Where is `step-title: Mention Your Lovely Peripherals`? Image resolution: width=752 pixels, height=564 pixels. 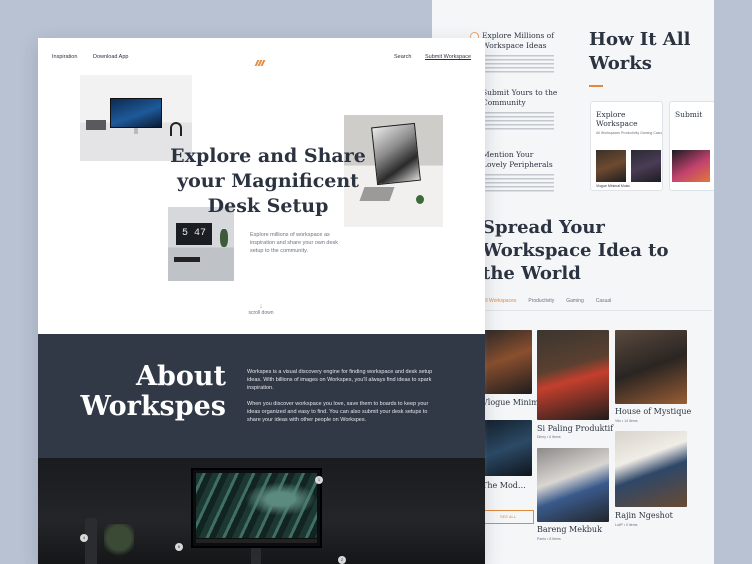
step-title: Mention Your Lovely Peripherals is located at coordinates (517, 159).